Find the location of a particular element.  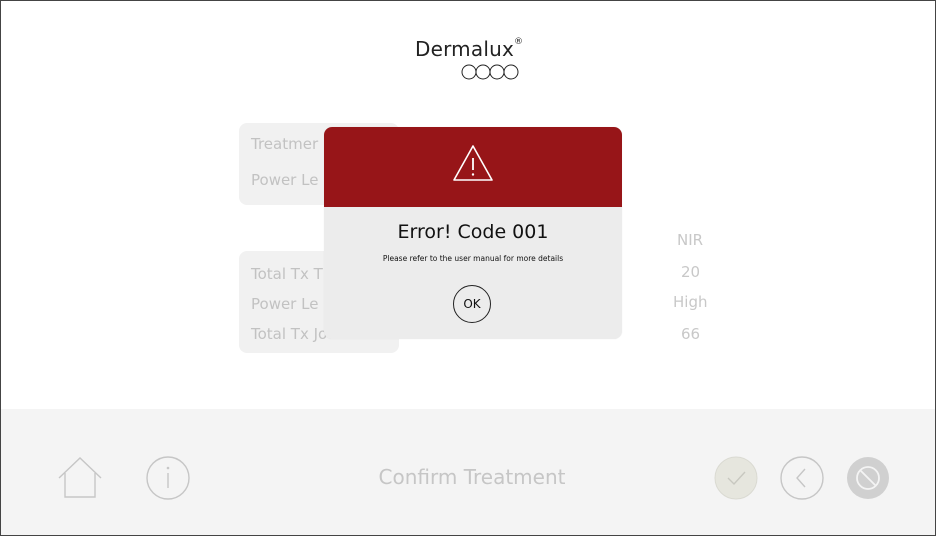

confirm-check-icon is located at coordinates (736, 478).